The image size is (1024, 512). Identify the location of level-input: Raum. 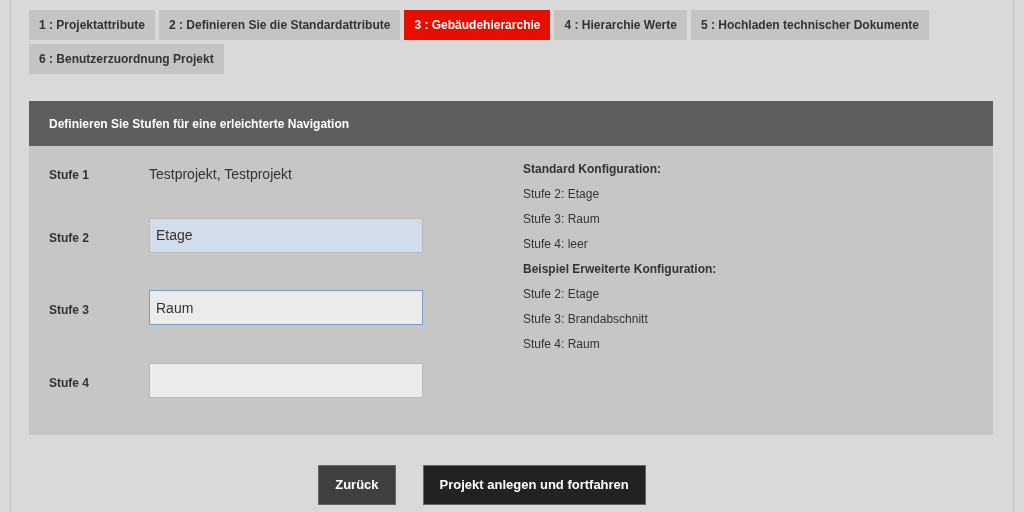
(286, 308).